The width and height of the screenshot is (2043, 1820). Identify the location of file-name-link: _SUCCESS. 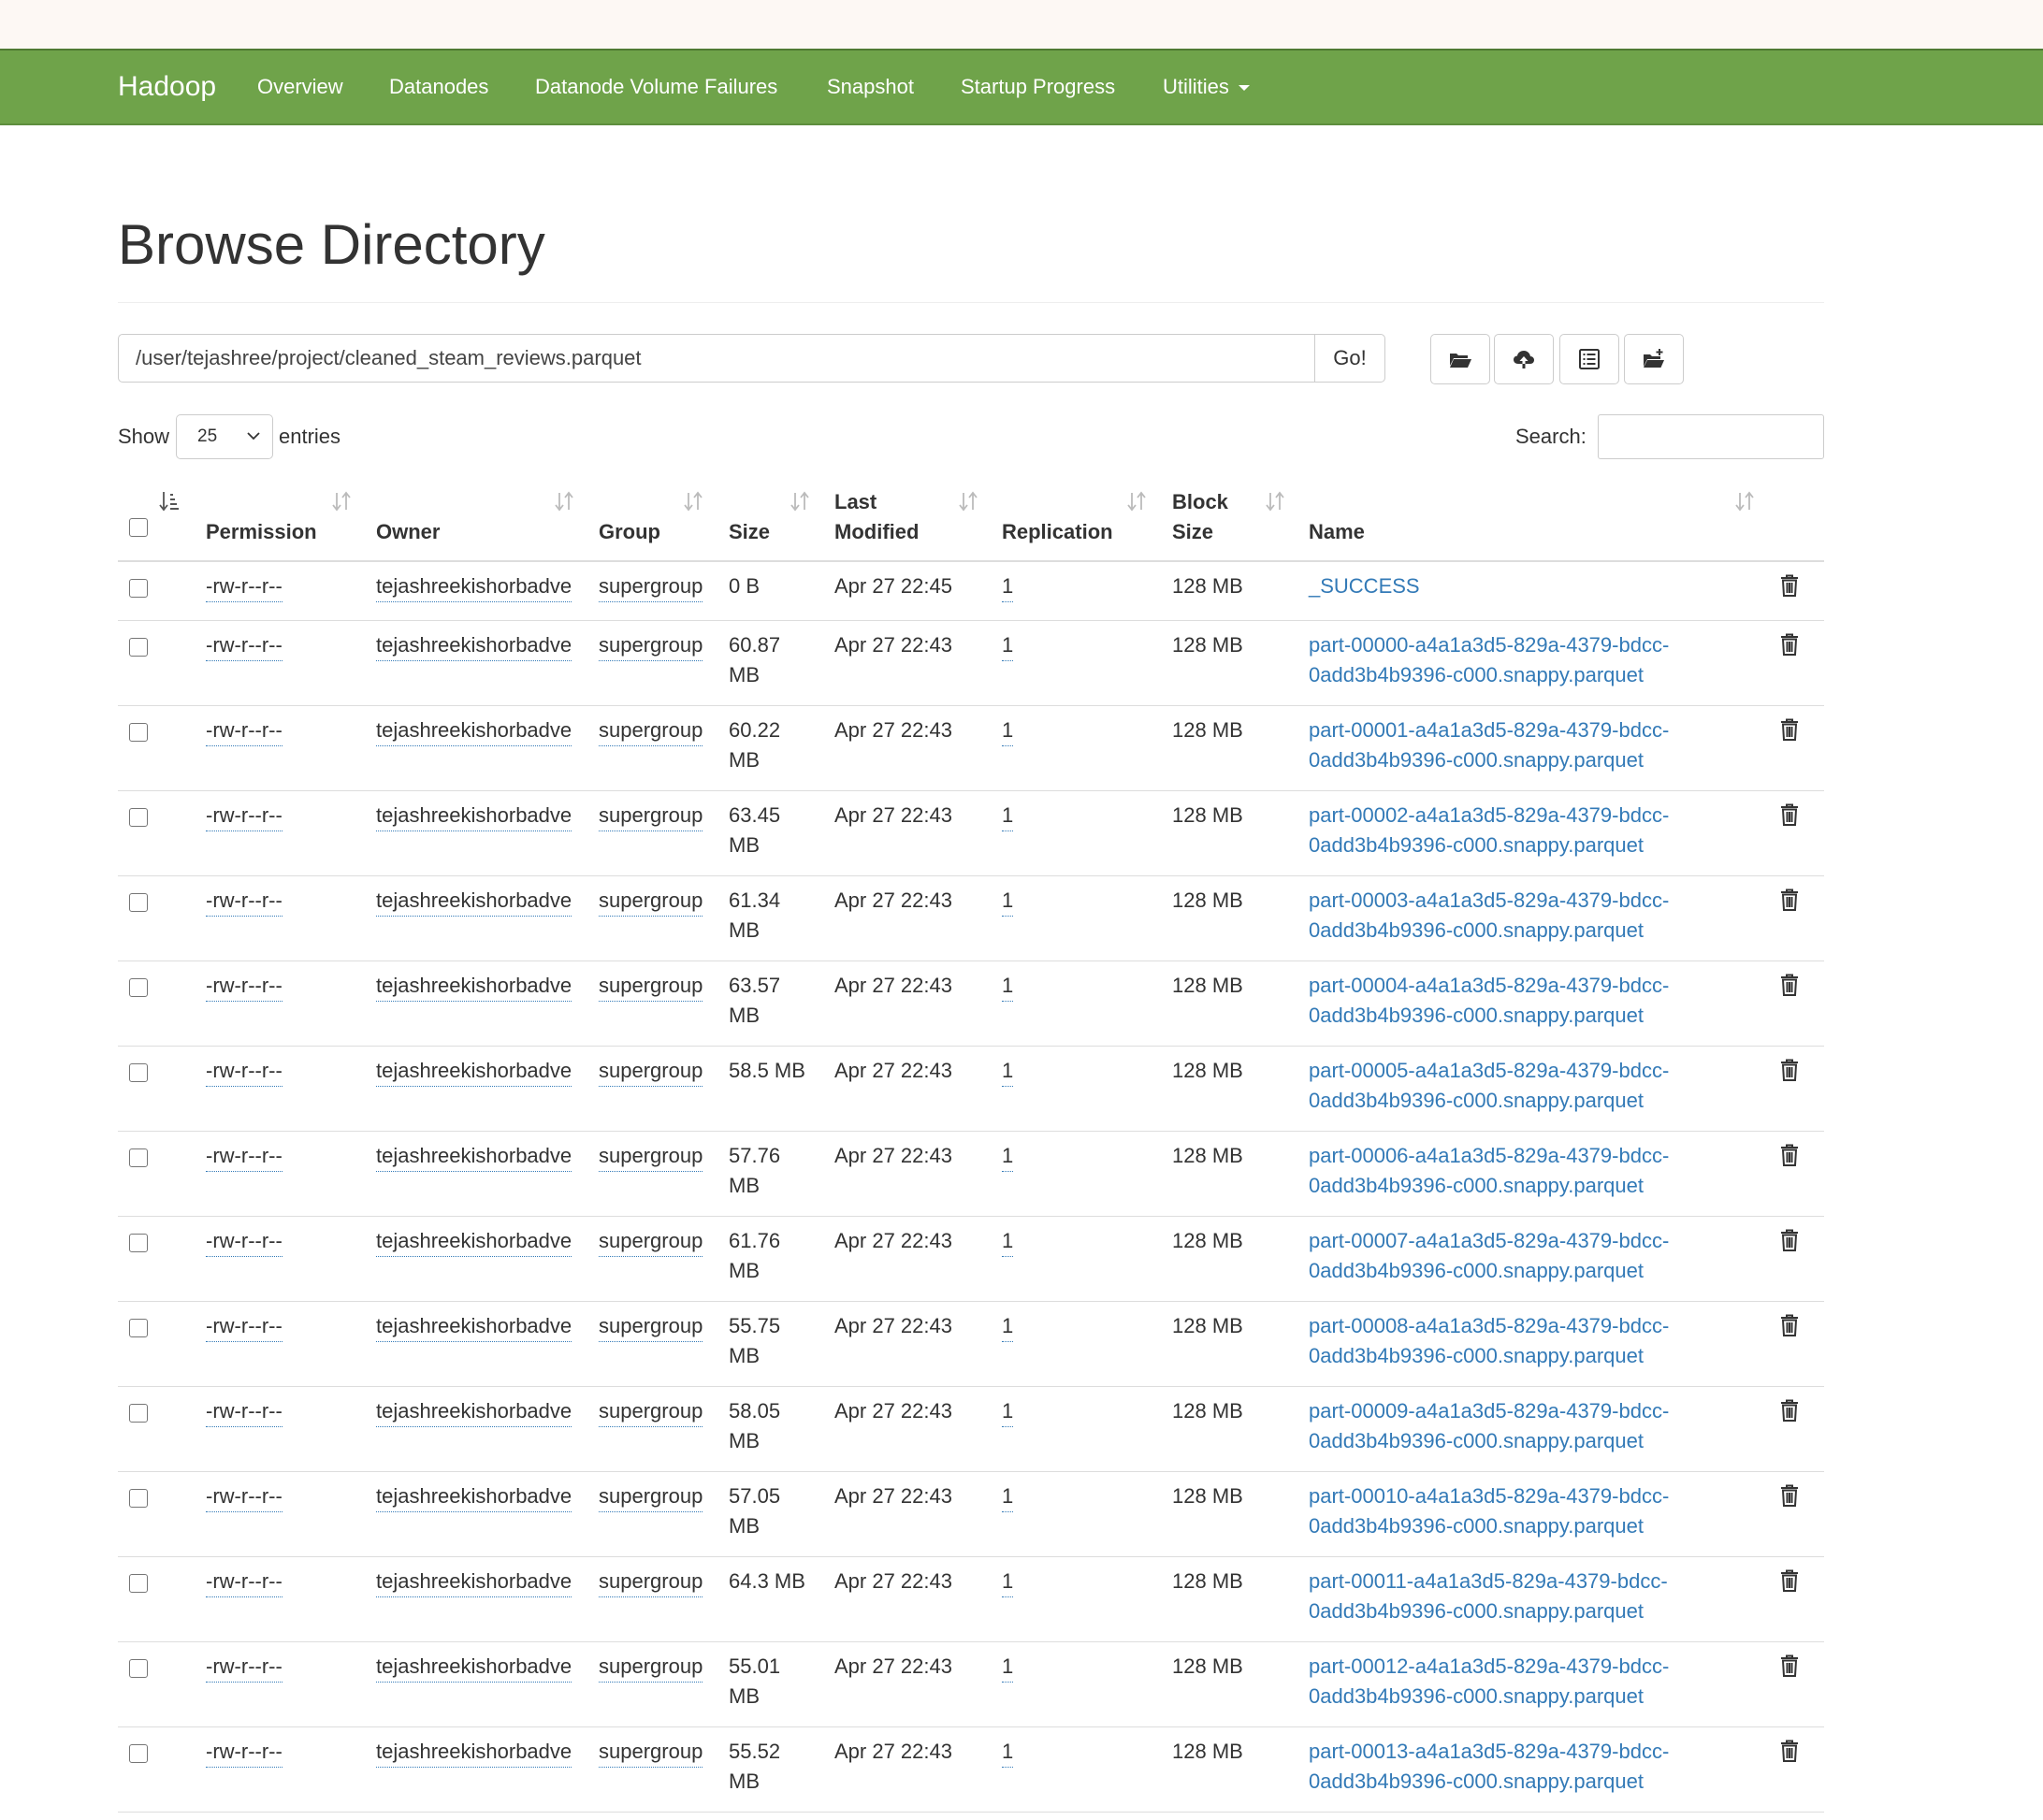
(1364, 586).